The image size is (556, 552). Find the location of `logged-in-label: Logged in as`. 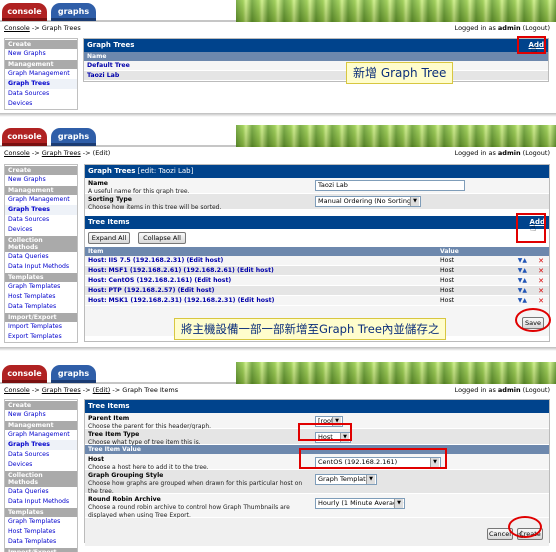

logged-in-label: Logged in as is located at coordinates (476, 390).